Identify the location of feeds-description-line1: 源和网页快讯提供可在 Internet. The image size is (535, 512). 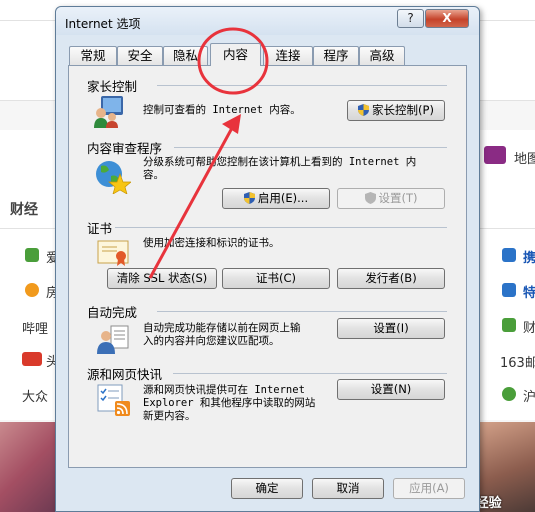
(224, 390).